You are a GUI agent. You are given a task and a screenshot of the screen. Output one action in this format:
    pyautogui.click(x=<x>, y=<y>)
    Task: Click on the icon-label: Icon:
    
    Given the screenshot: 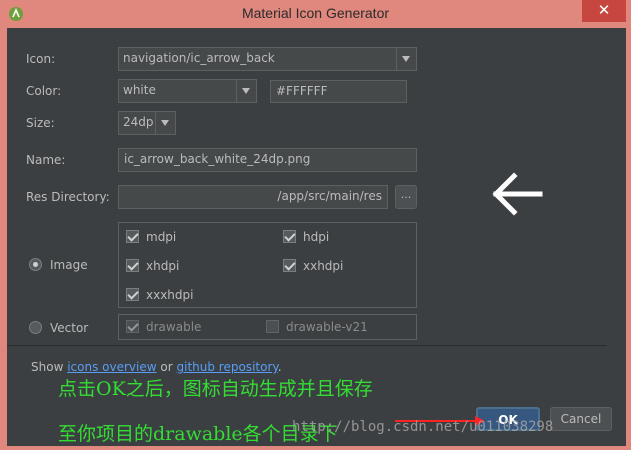 What is the action you would take?
    pyautogui.click(x=41, y=59)
    